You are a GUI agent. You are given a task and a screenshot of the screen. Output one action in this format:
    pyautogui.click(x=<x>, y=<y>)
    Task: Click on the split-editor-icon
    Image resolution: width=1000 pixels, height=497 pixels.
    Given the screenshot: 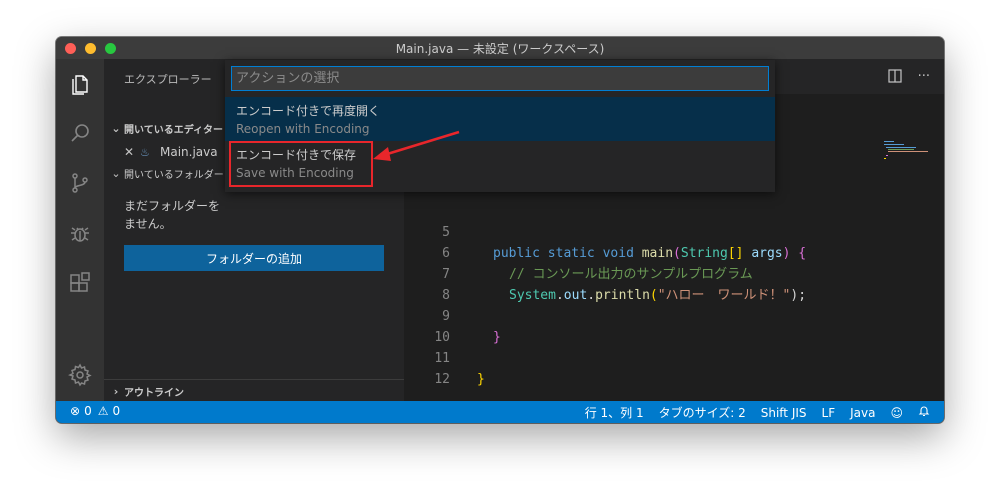 What is the action you would take?
    pyautogui.click(x=894, y=78)
    